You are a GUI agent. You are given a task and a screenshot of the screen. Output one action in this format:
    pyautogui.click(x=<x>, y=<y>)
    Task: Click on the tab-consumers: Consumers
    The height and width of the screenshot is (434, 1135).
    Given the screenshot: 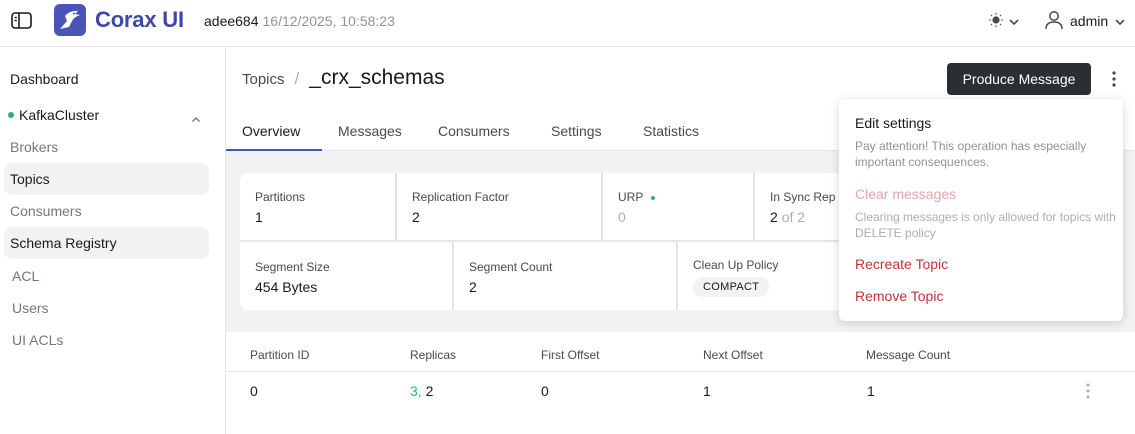 What is the action you would take?
    pyautogui.click(x=474, y=131)
    